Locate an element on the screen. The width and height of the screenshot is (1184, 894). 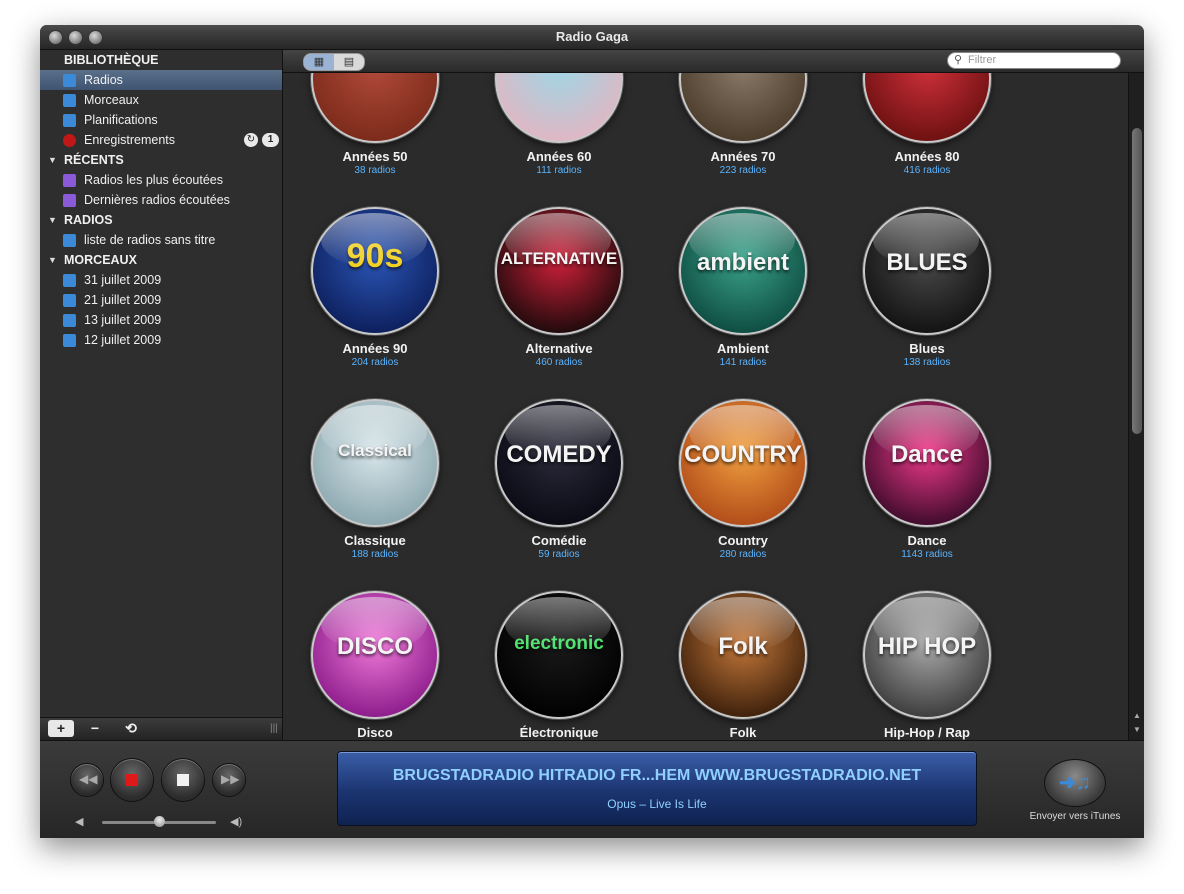
genre-station-count: 141 radios is located at coordinates (743, 362).